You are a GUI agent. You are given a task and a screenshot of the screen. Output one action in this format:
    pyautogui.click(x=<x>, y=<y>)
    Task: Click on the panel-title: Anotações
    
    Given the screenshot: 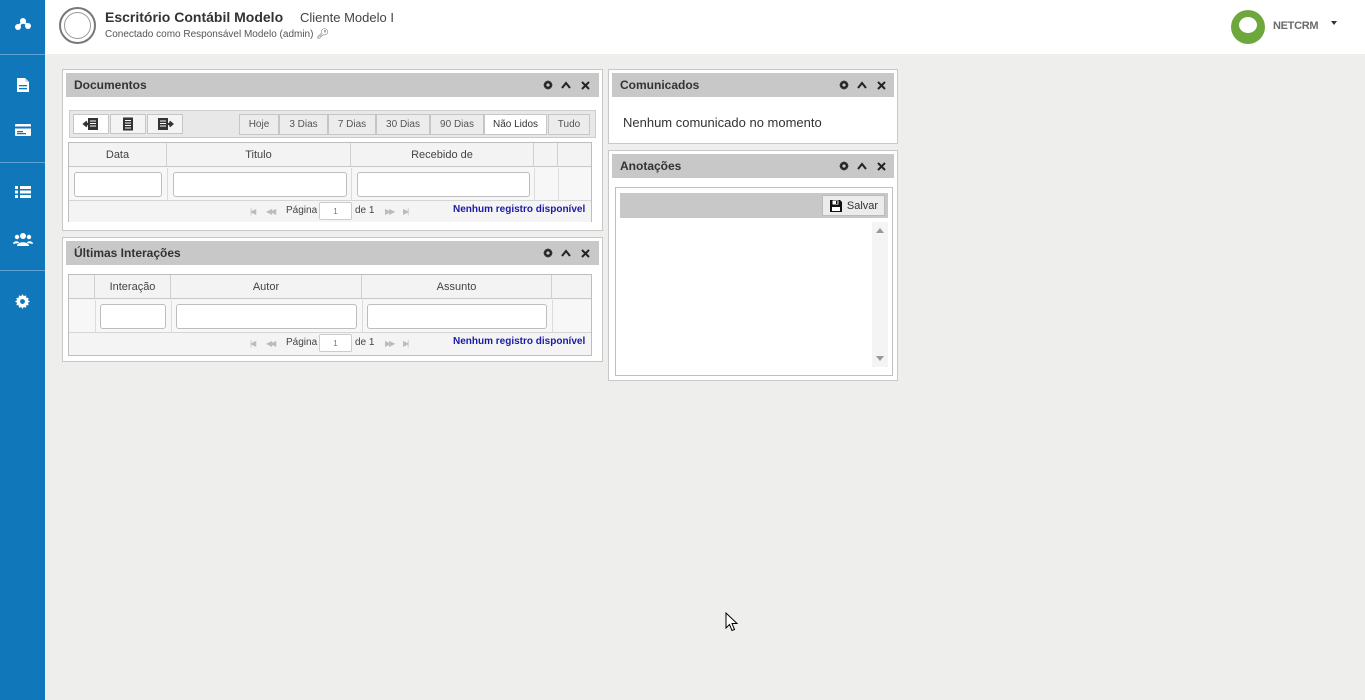 What is the action you would take?
    pyautogui.click(x=651, y=166)
    